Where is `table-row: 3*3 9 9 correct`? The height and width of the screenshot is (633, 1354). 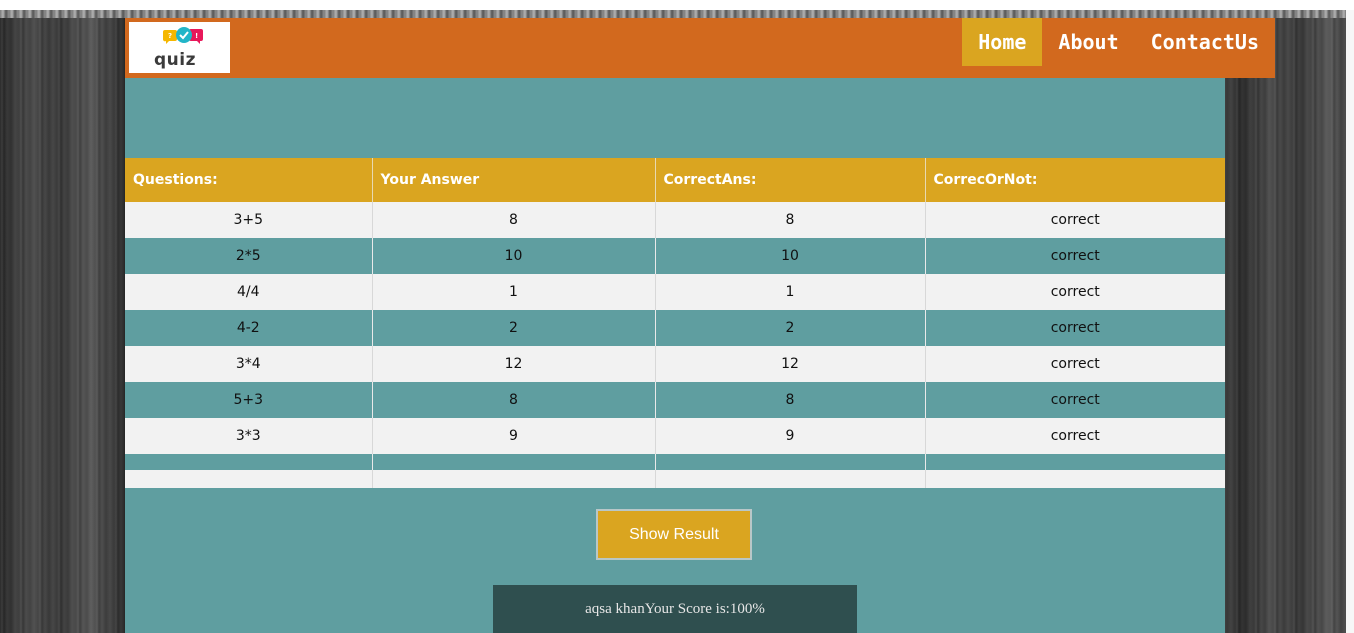 table-row: 3*3 9 9 correct is located at coordinates (675, 436).